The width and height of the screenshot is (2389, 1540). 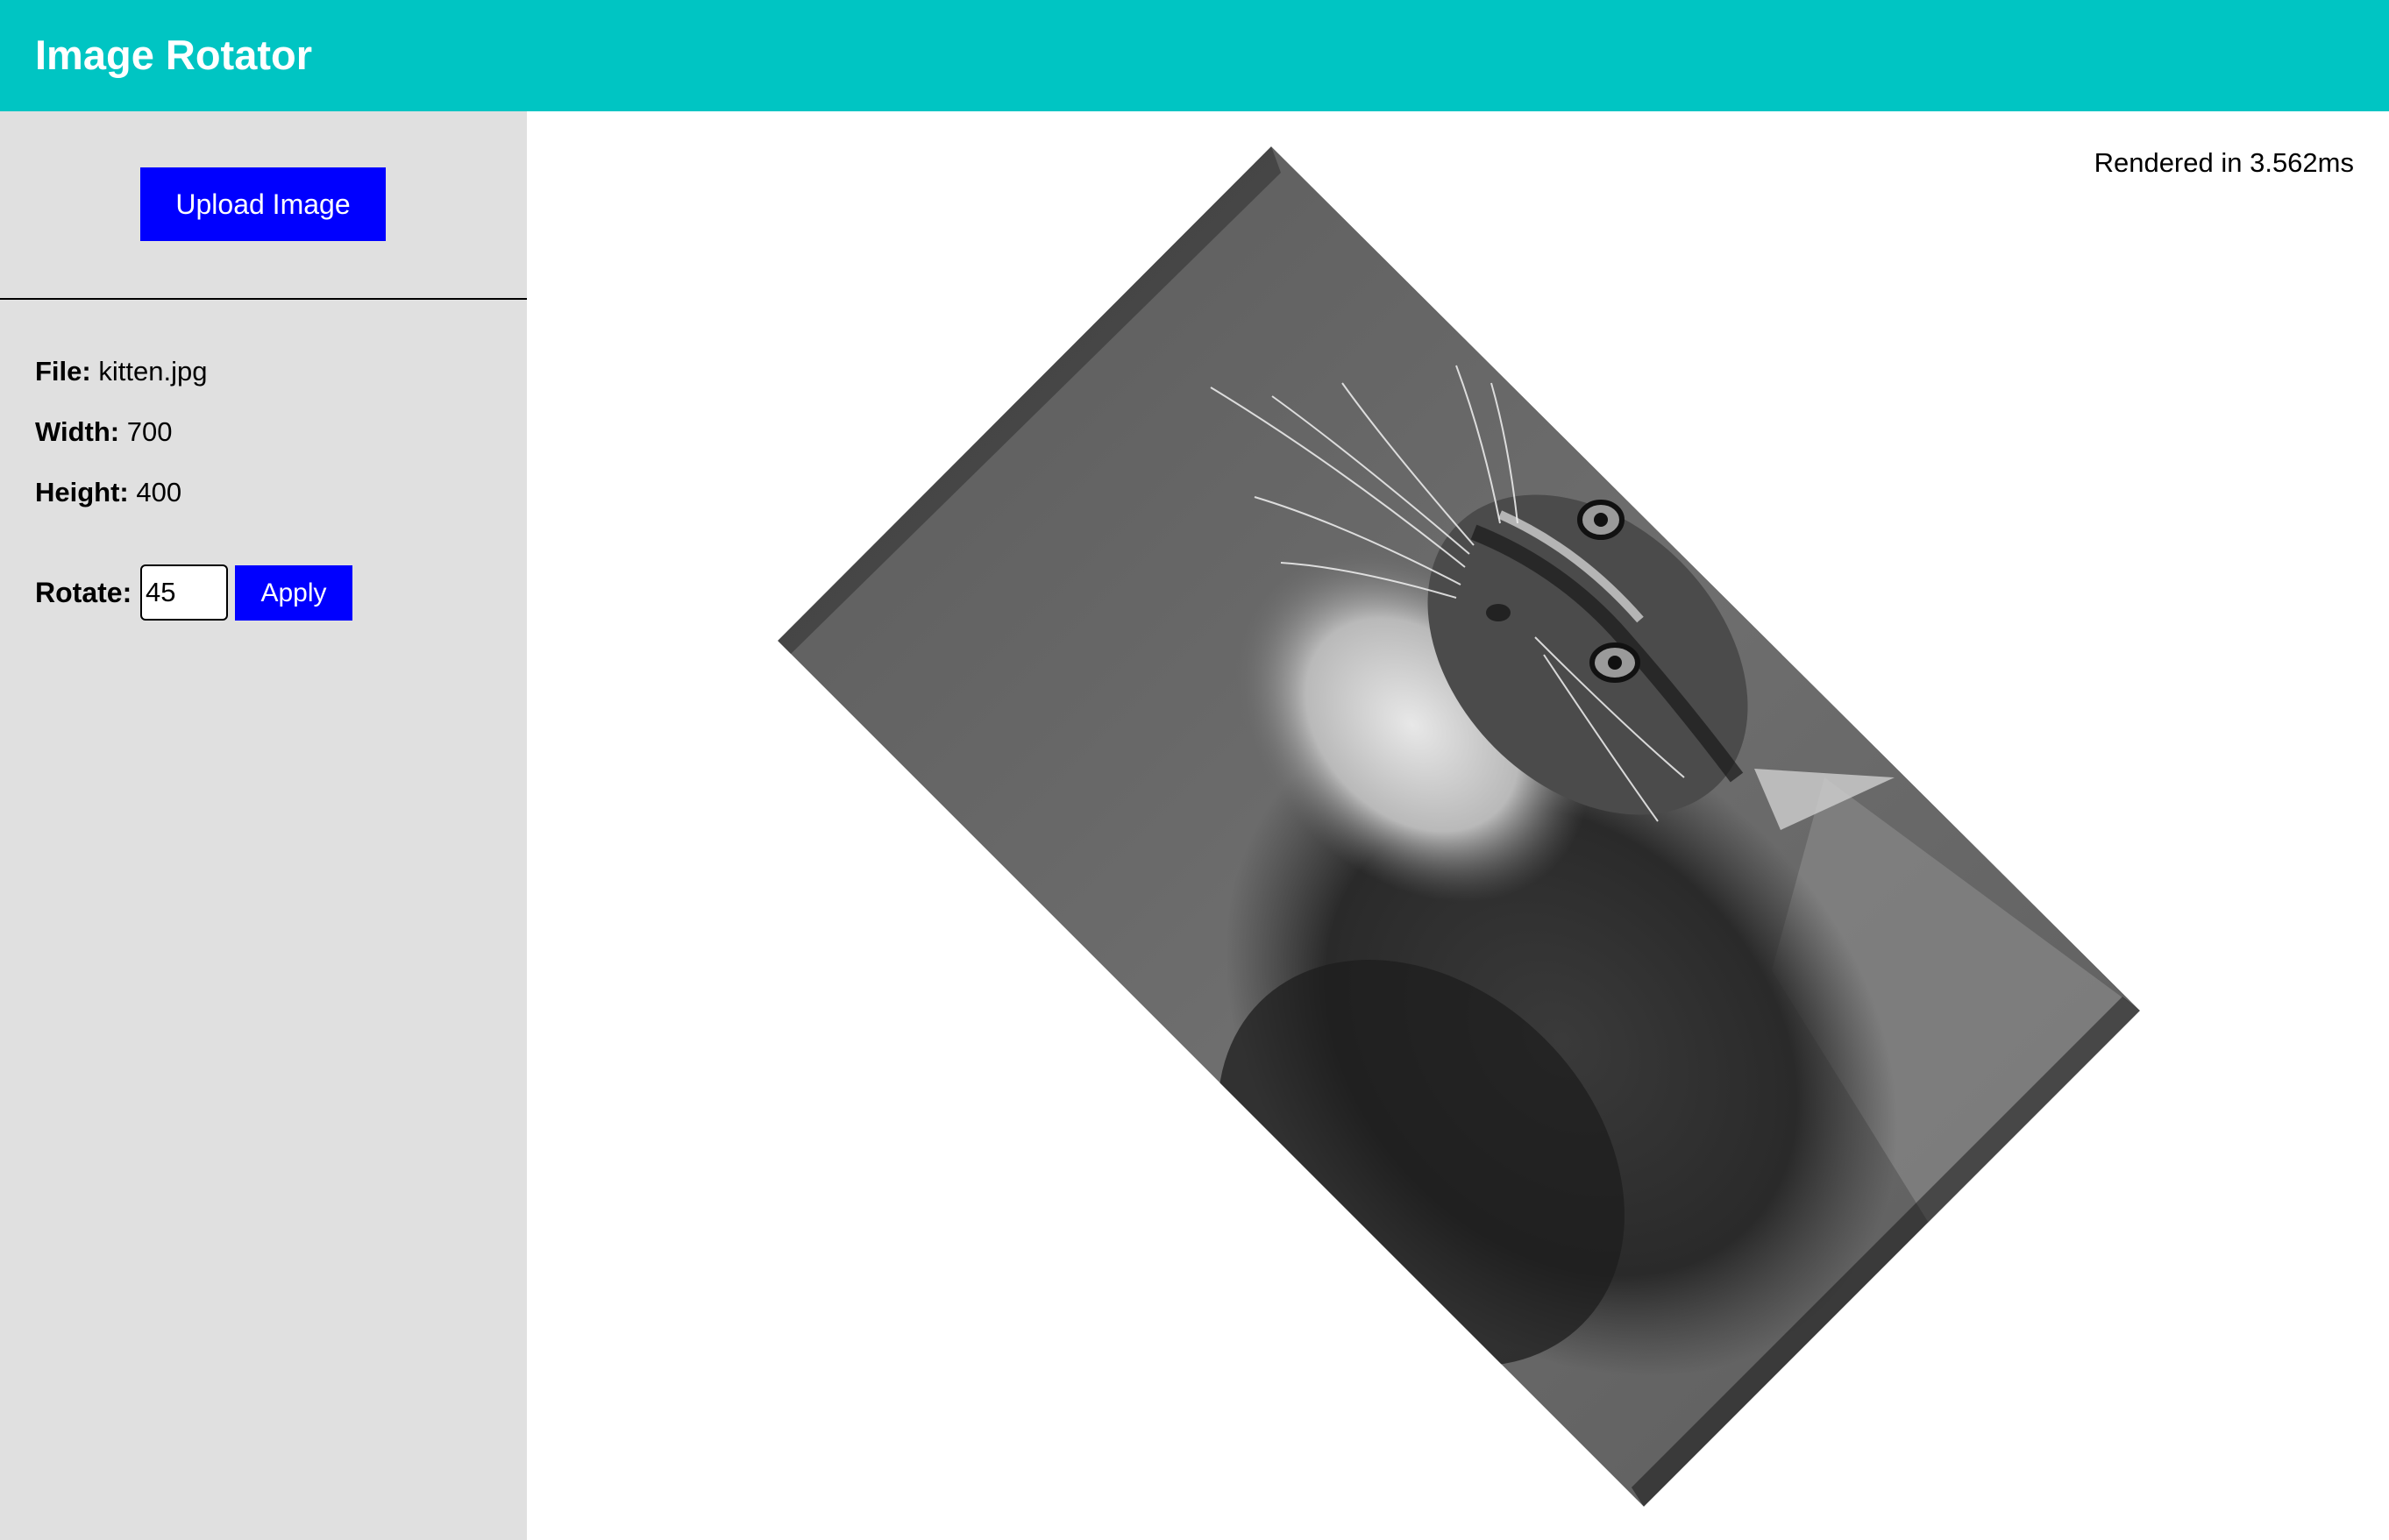 I want to click on rotate-controls: Rotate: Apply, so click(x=280, y=592).